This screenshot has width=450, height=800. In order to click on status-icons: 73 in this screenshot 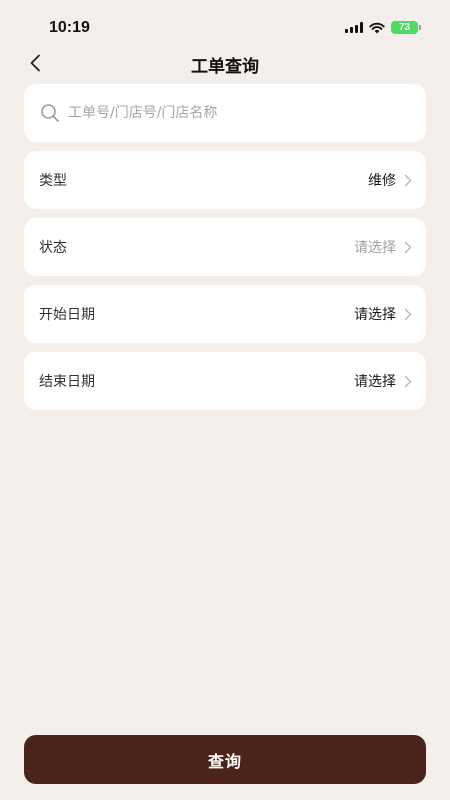, I will do `click(383, 27)`.